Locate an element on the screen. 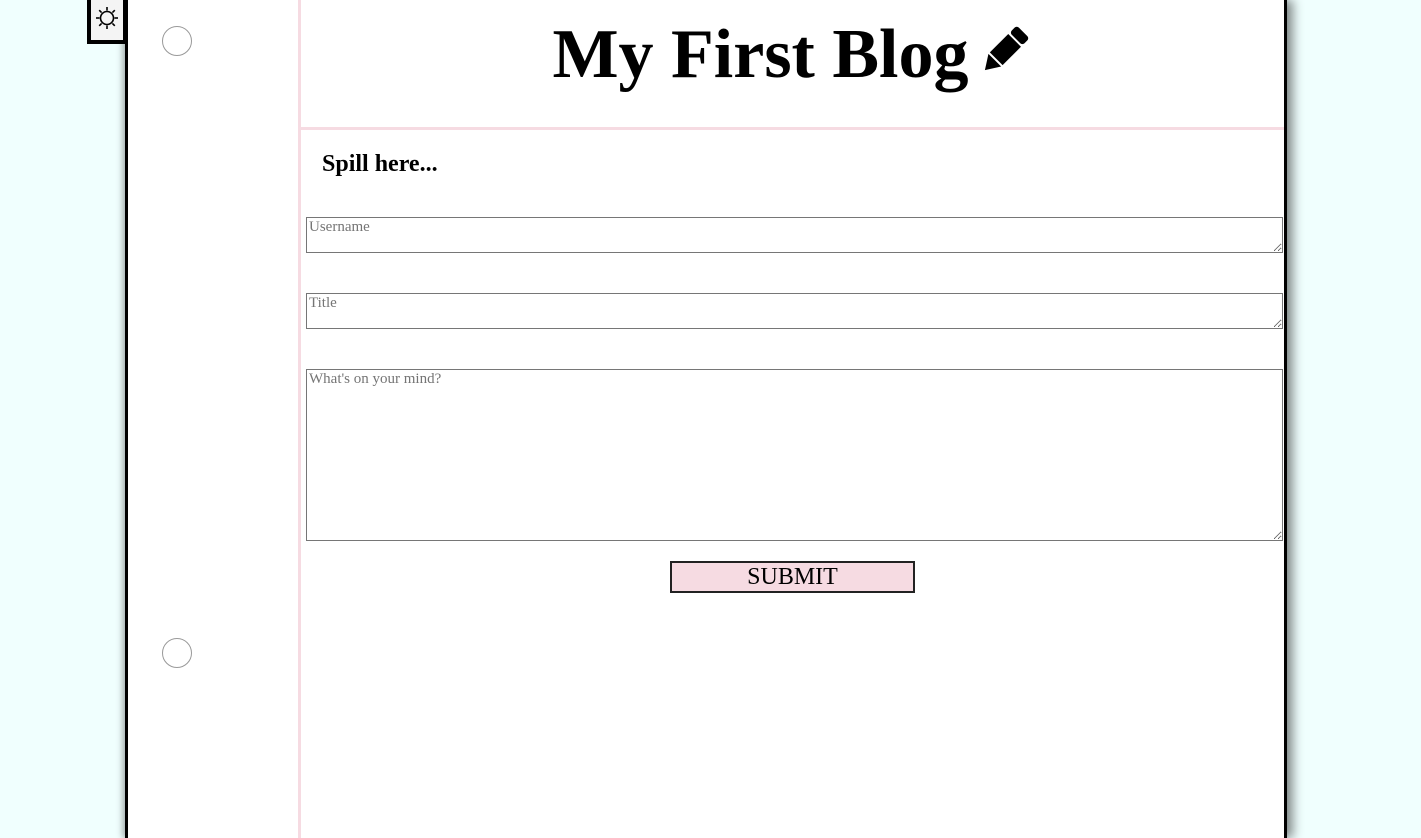 The width and height of the screenshot is (1421, 838). pencil-icon is located at coordinates (1004, 57).